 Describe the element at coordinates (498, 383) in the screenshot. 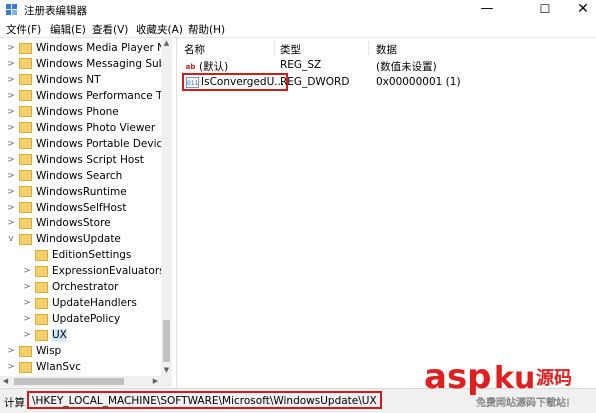

I see `aspku-watermark-logo: asp ku 源码 免费网站源码下载站!` at that location.